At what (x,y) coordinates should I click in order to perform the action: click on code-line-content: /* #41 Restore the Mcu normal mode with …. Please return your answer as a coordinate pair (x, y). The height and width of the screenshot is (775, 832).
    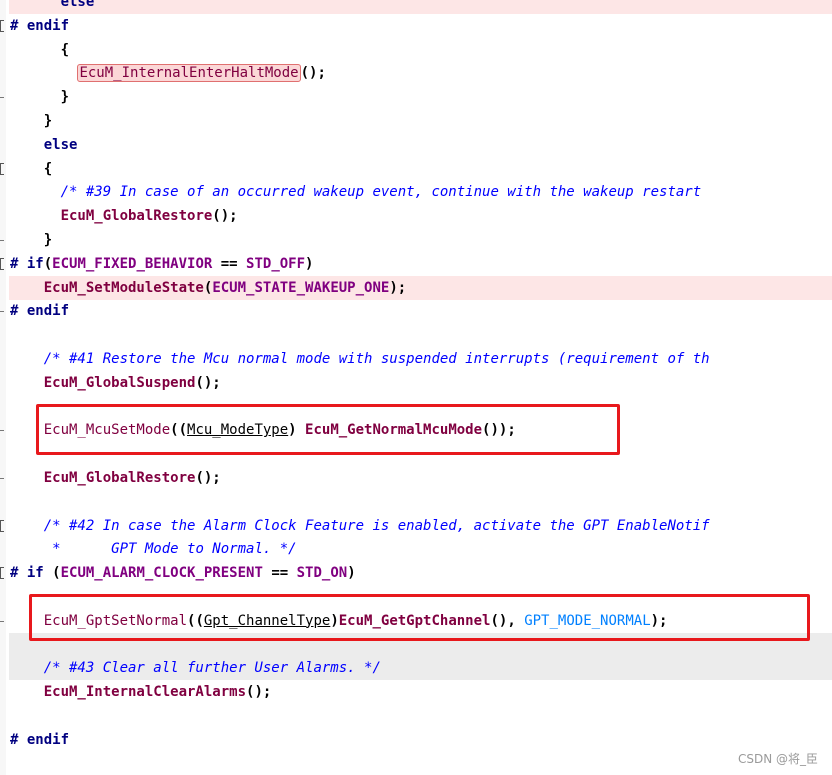
    Looking at the image, I should click on (360, 359).